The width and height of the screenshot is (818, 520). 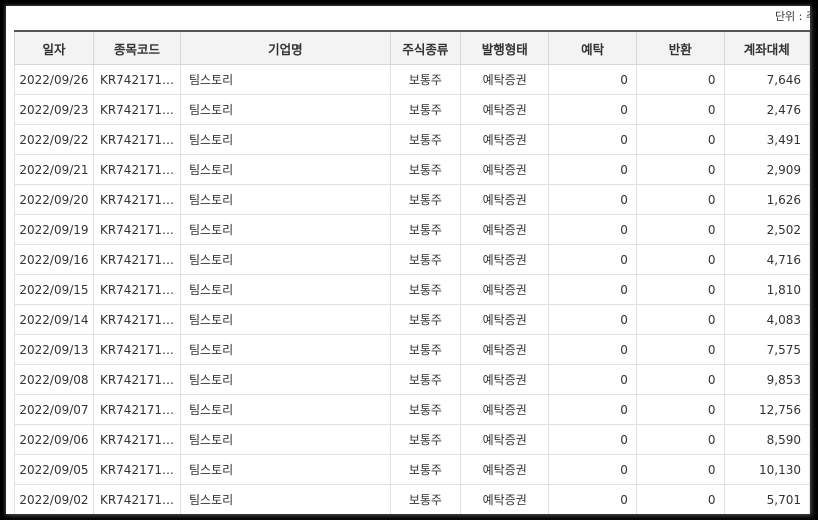 What do you see at coordinates (136, 47) in the screenshot?
I see `header-stock-code: 종목코드` at bounding box center [136, 47].